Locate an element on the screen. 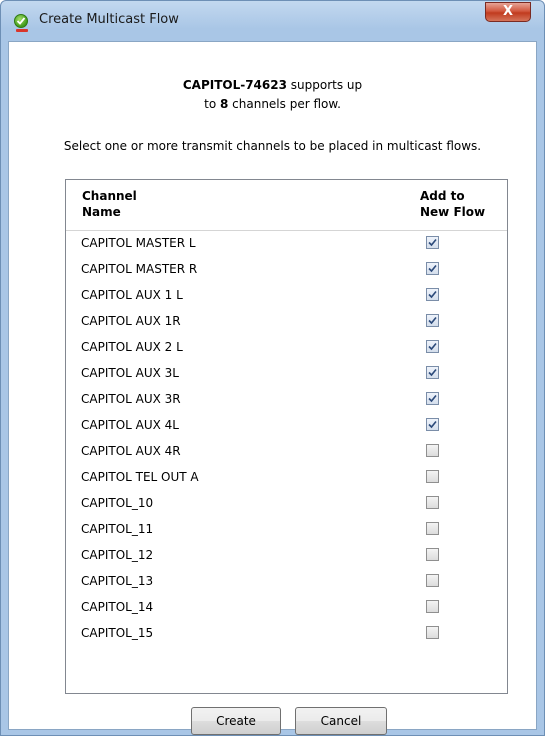  table-row: CAPITOL MASTER L is located at coordinates (286, 244).